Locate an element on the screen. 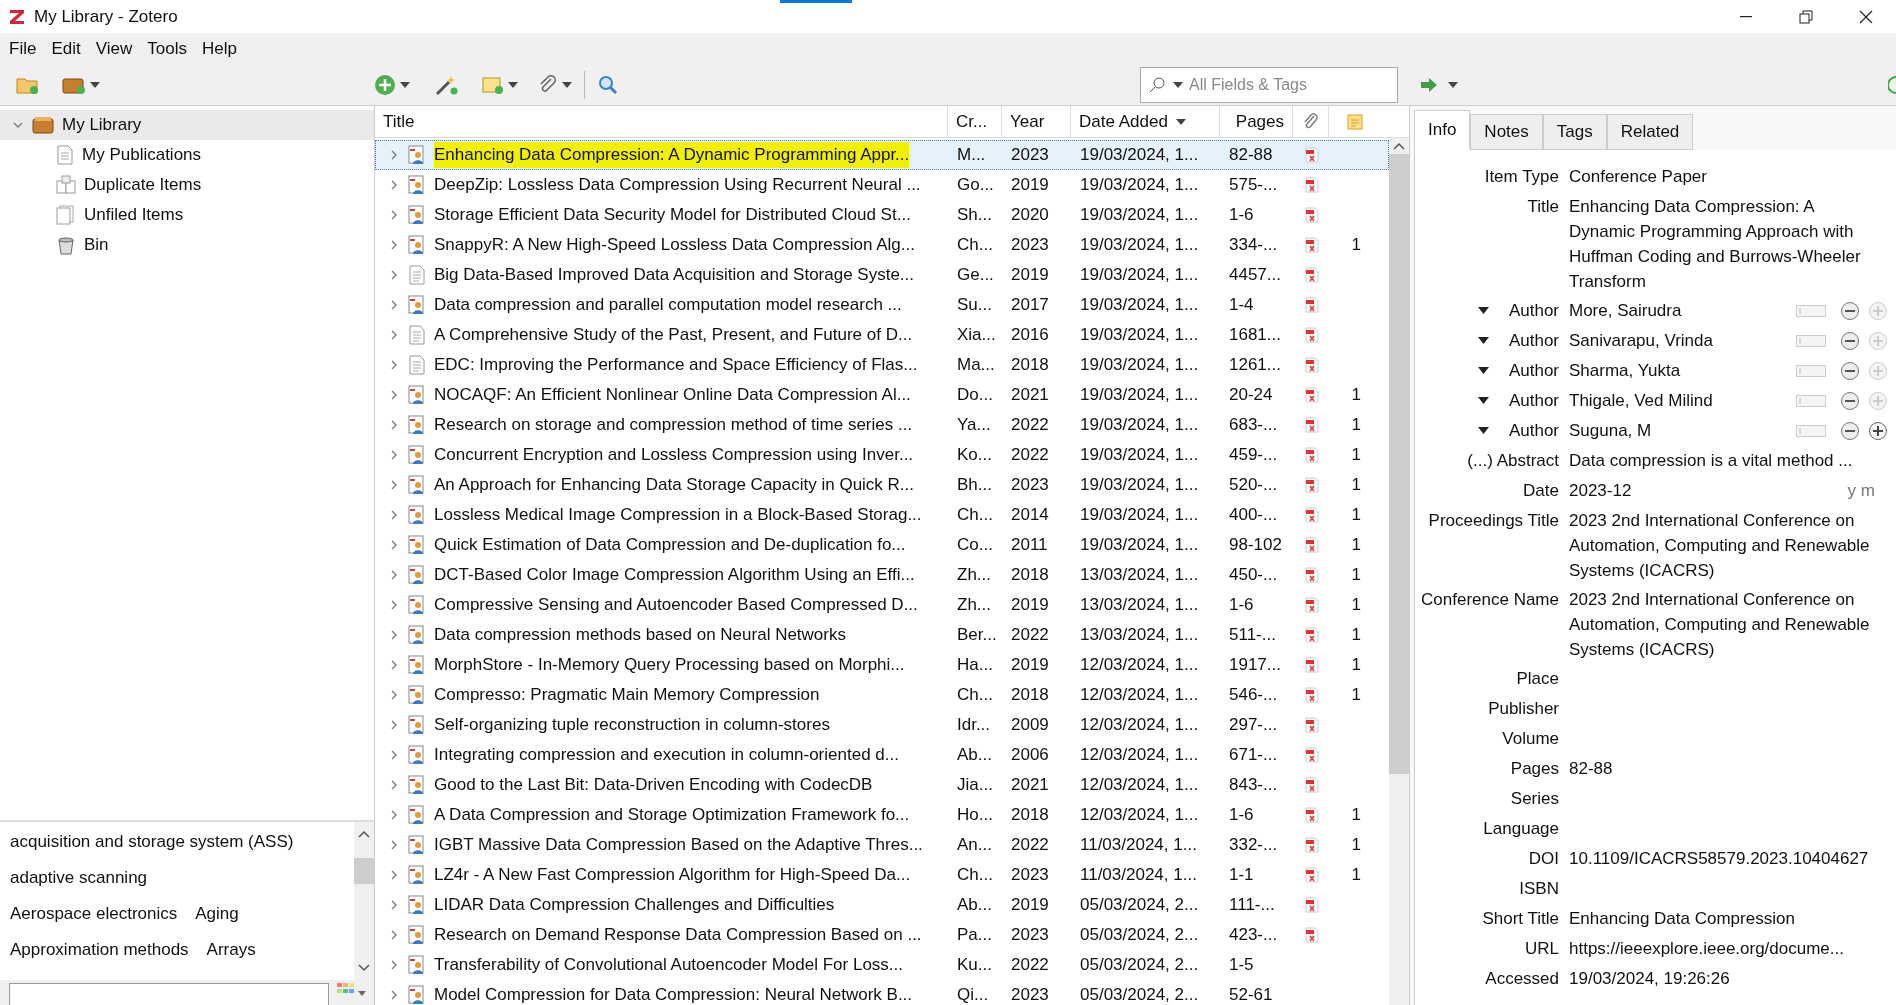 This screenshot has height=1005, width=1896. field-value: Enhancing Data Compression: A Dynamic Programming Approach with Huffman Coding and Burrows-Wheeler Transform is located at coordinates (1722, 244).